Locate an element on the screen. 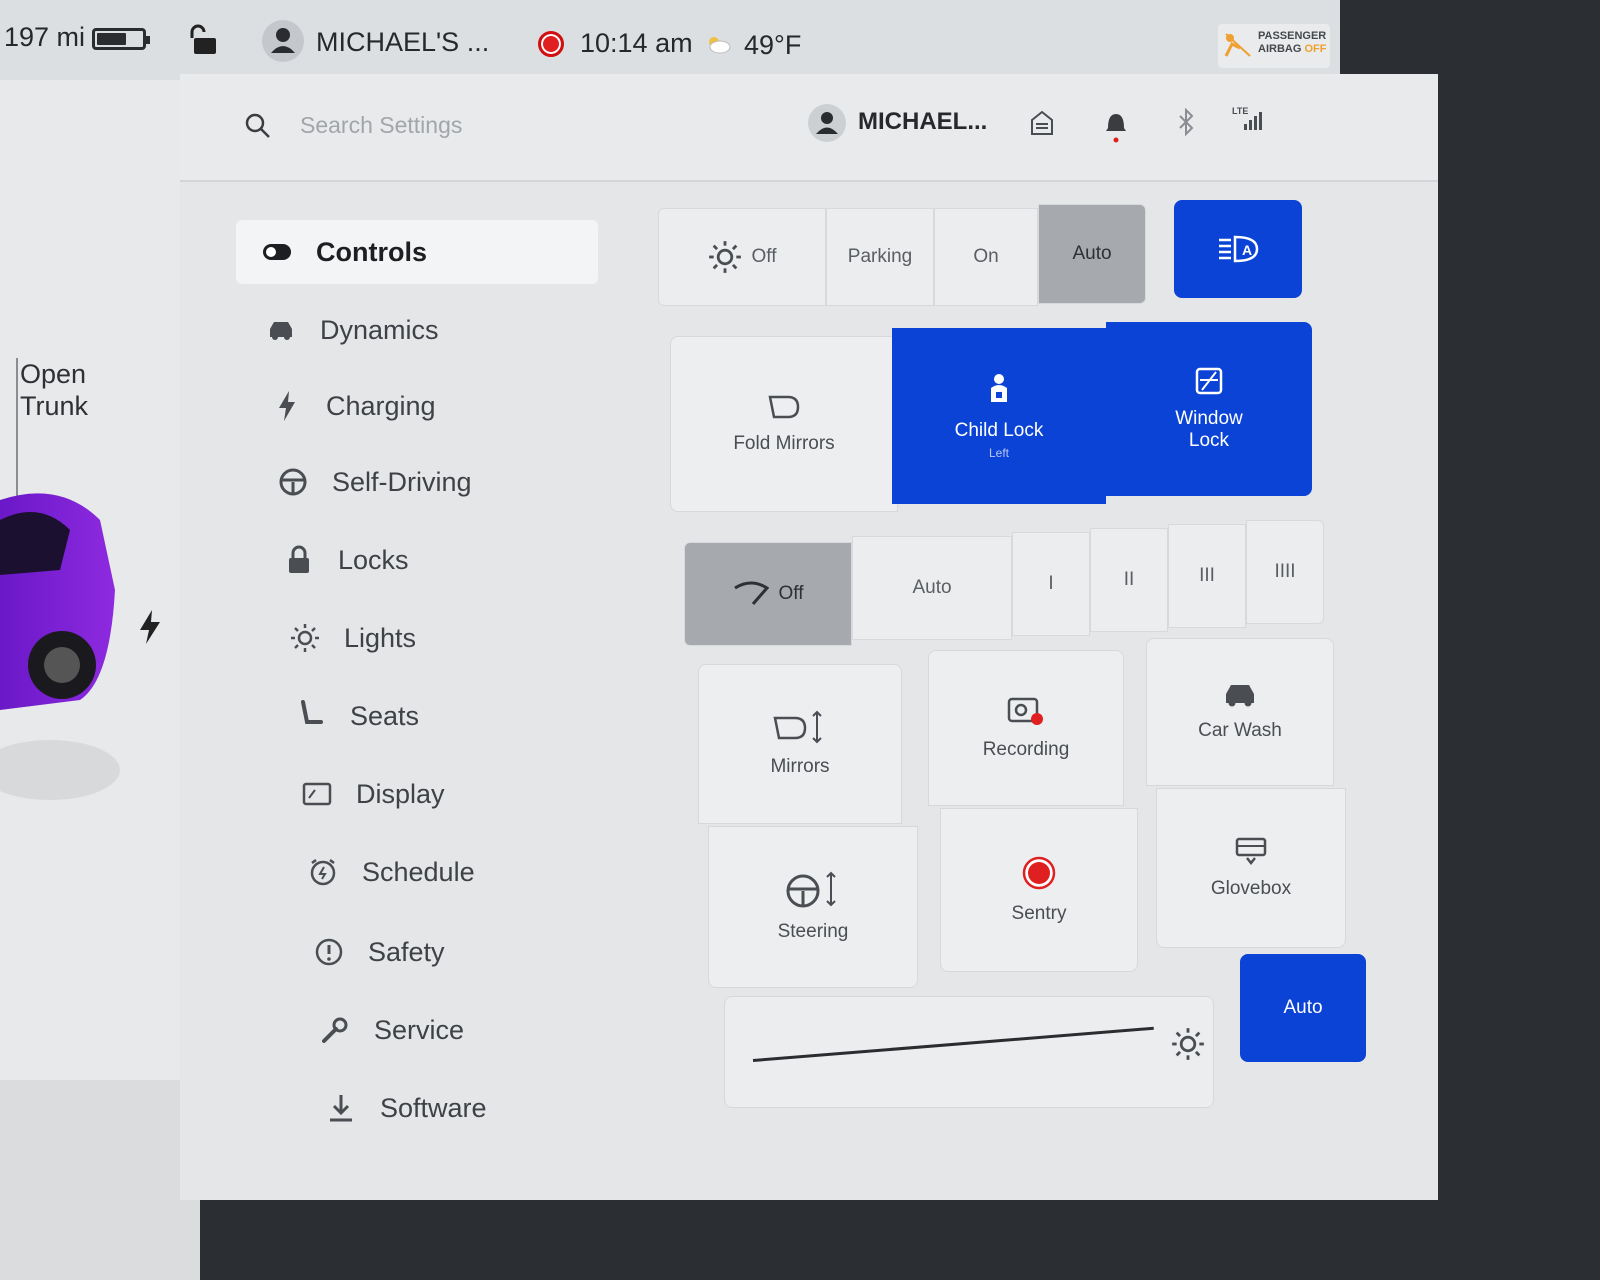  search-icon is located at coordinates (258, 126).